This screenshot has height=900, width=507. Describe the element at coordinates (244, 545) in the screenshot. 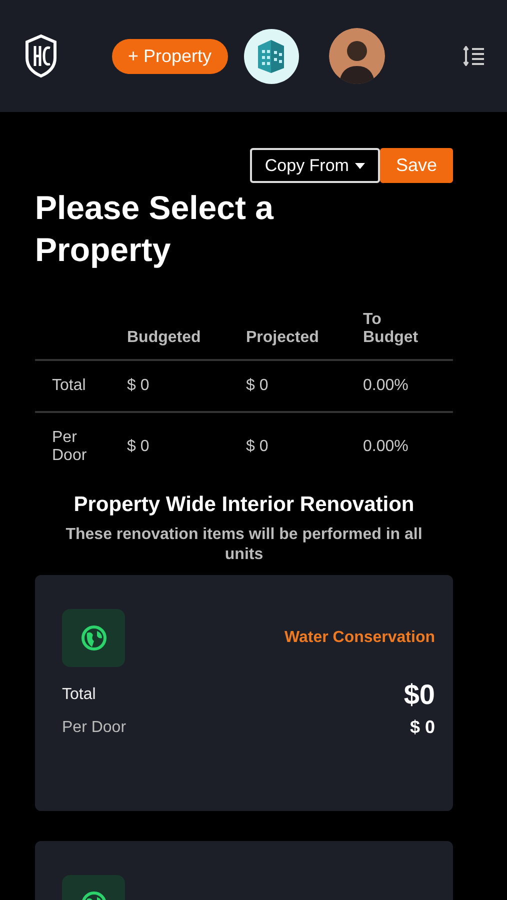

I see `section-subtitle: These renovation items will be performed in all units` at that location.